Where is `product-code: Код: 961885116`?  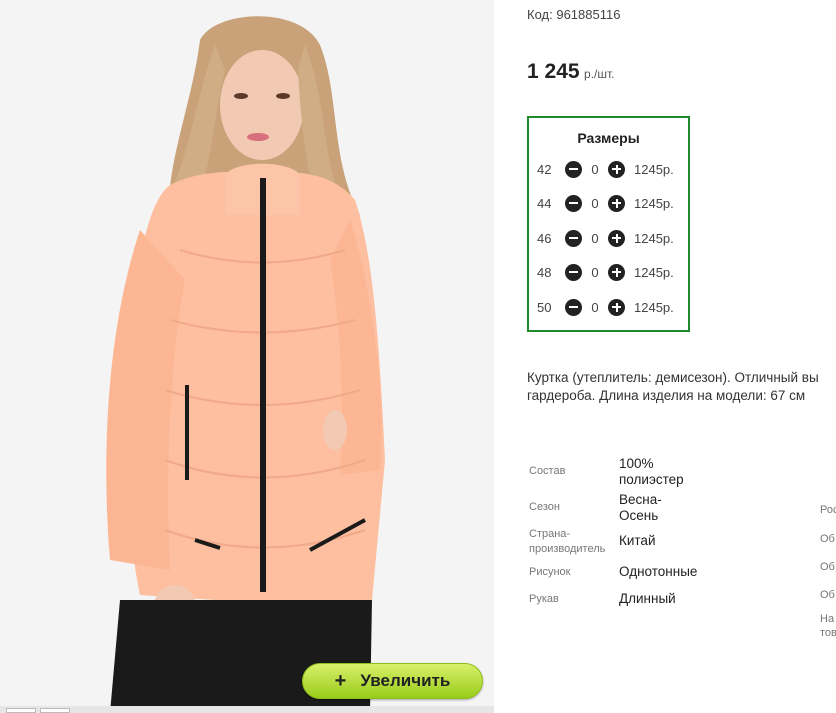
product-code: Код: 961885116 is located at coordinates (573, 14).